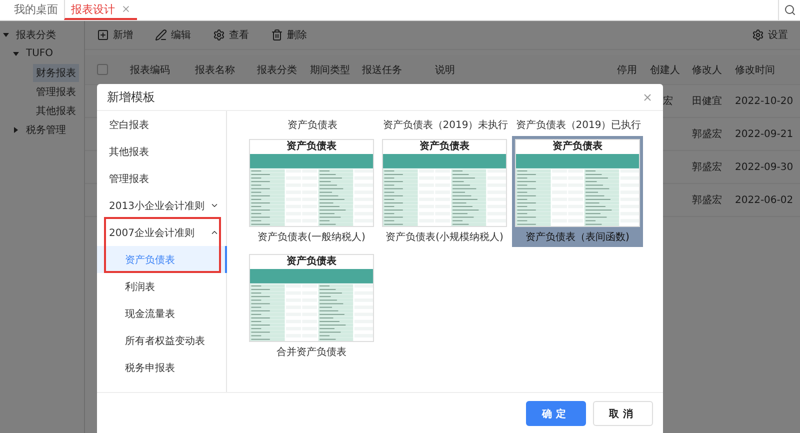  What do you see at coordinates (556, 413) in the screenshot?
I see `confirm-button: 确定` at bounding box center [556, 413].